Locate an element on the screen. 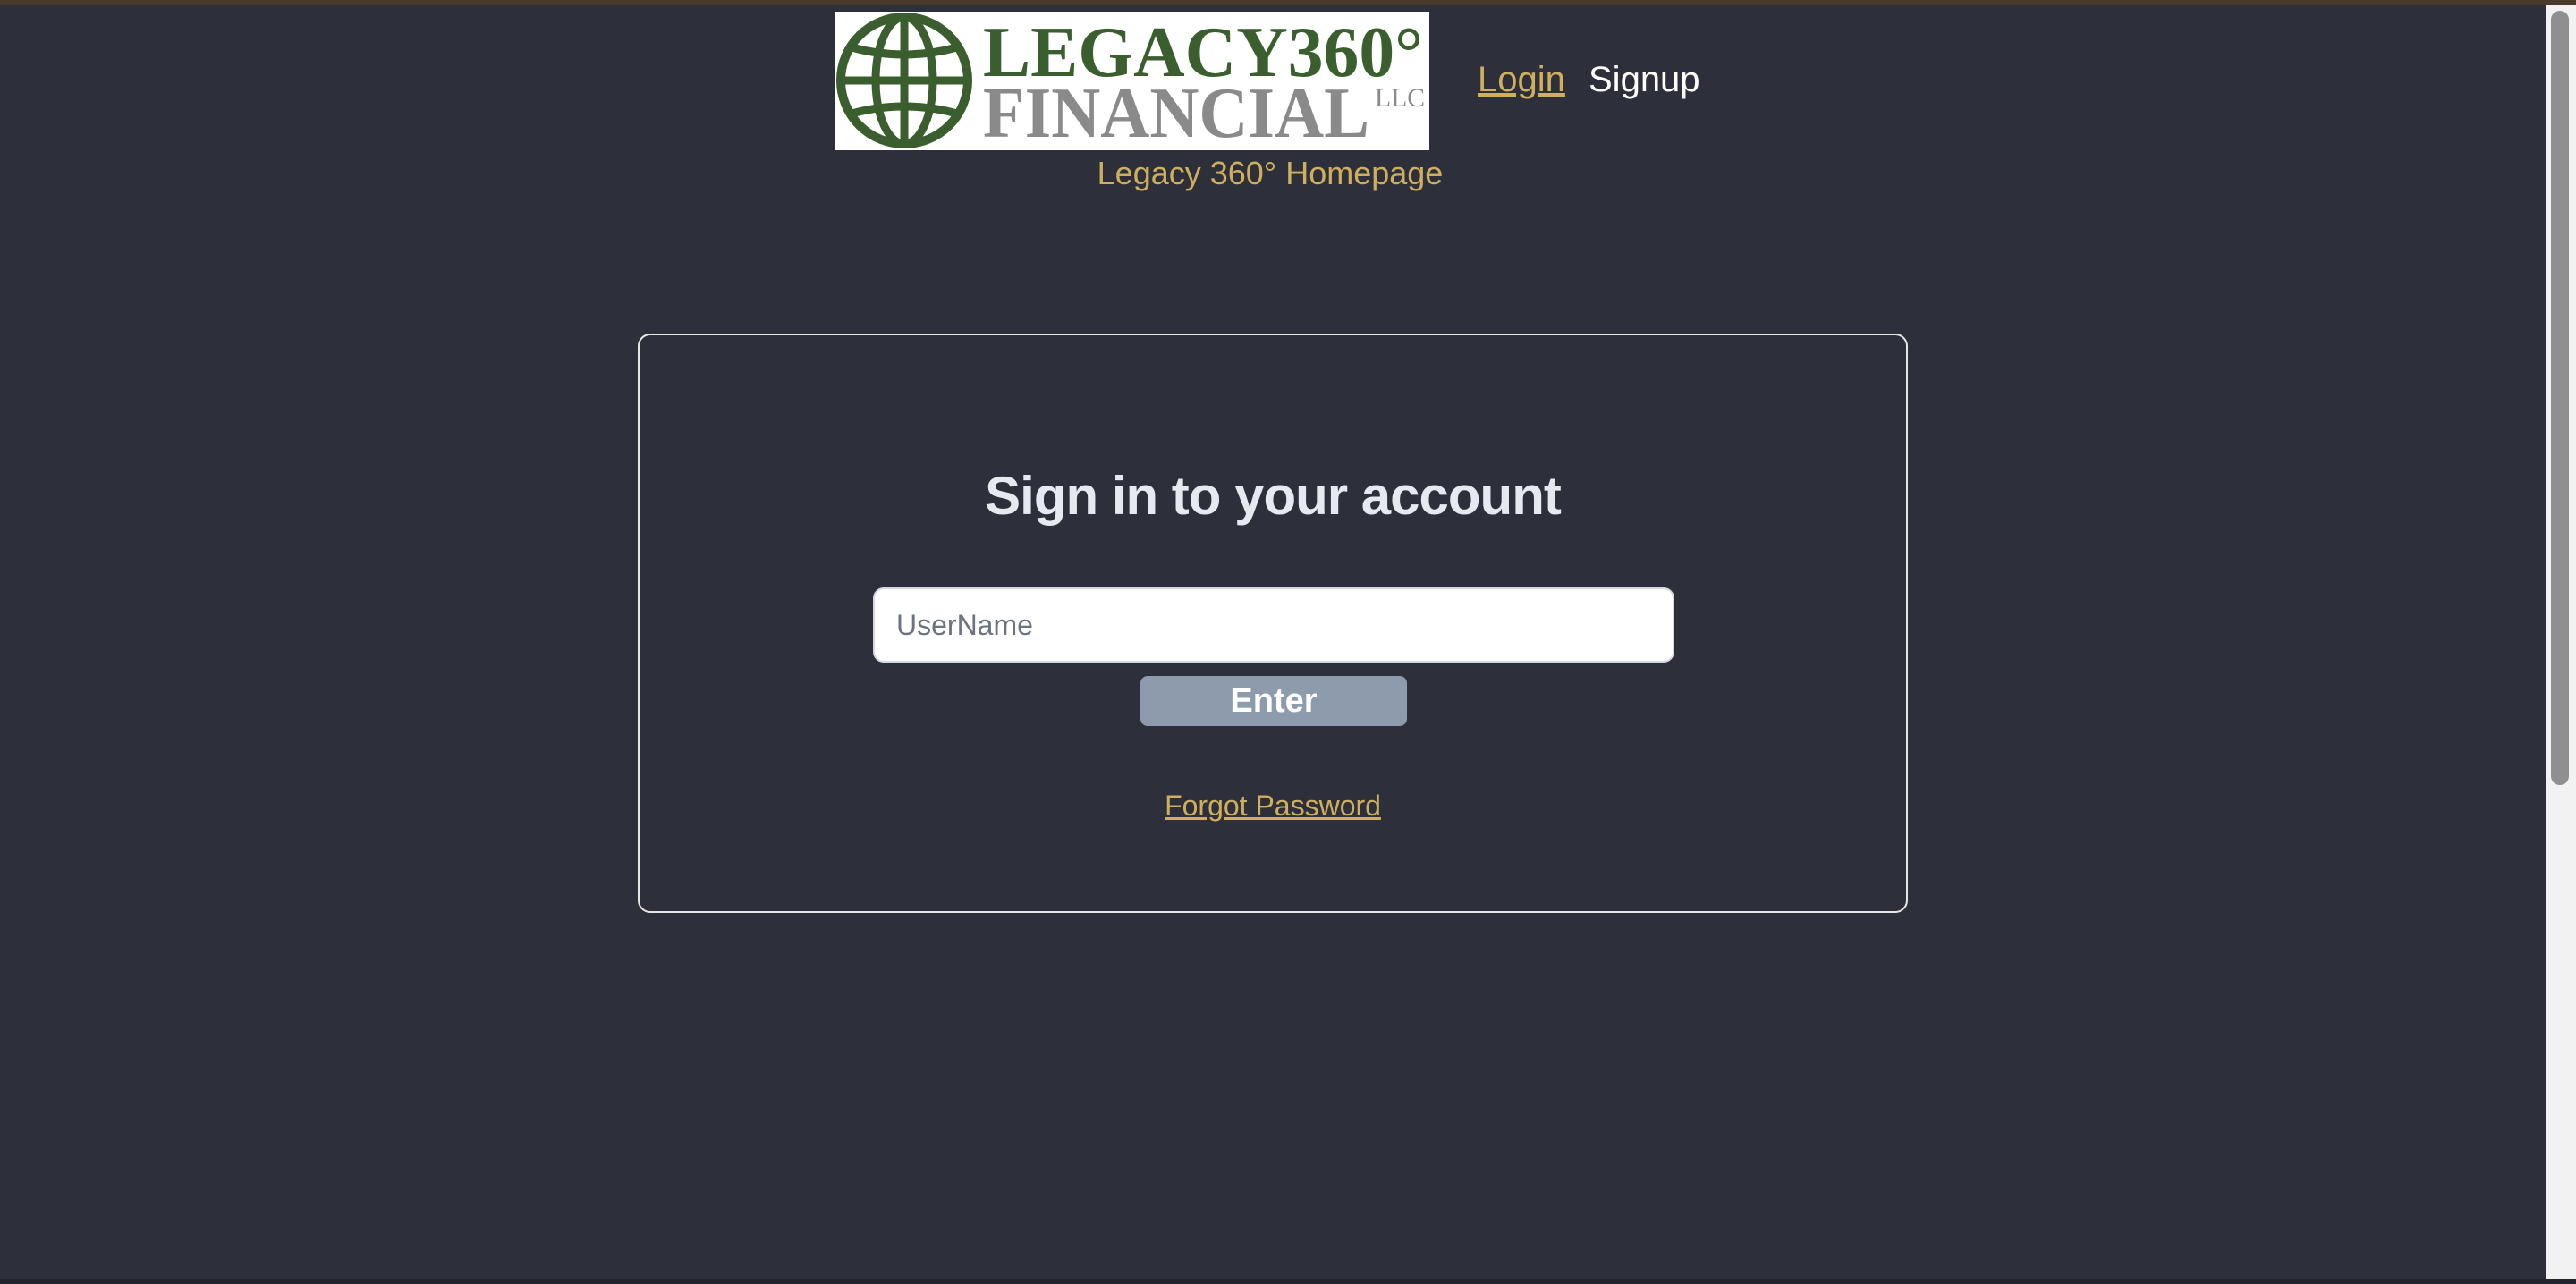  window-bottom-edge is located at coordinates (1288, 1281).